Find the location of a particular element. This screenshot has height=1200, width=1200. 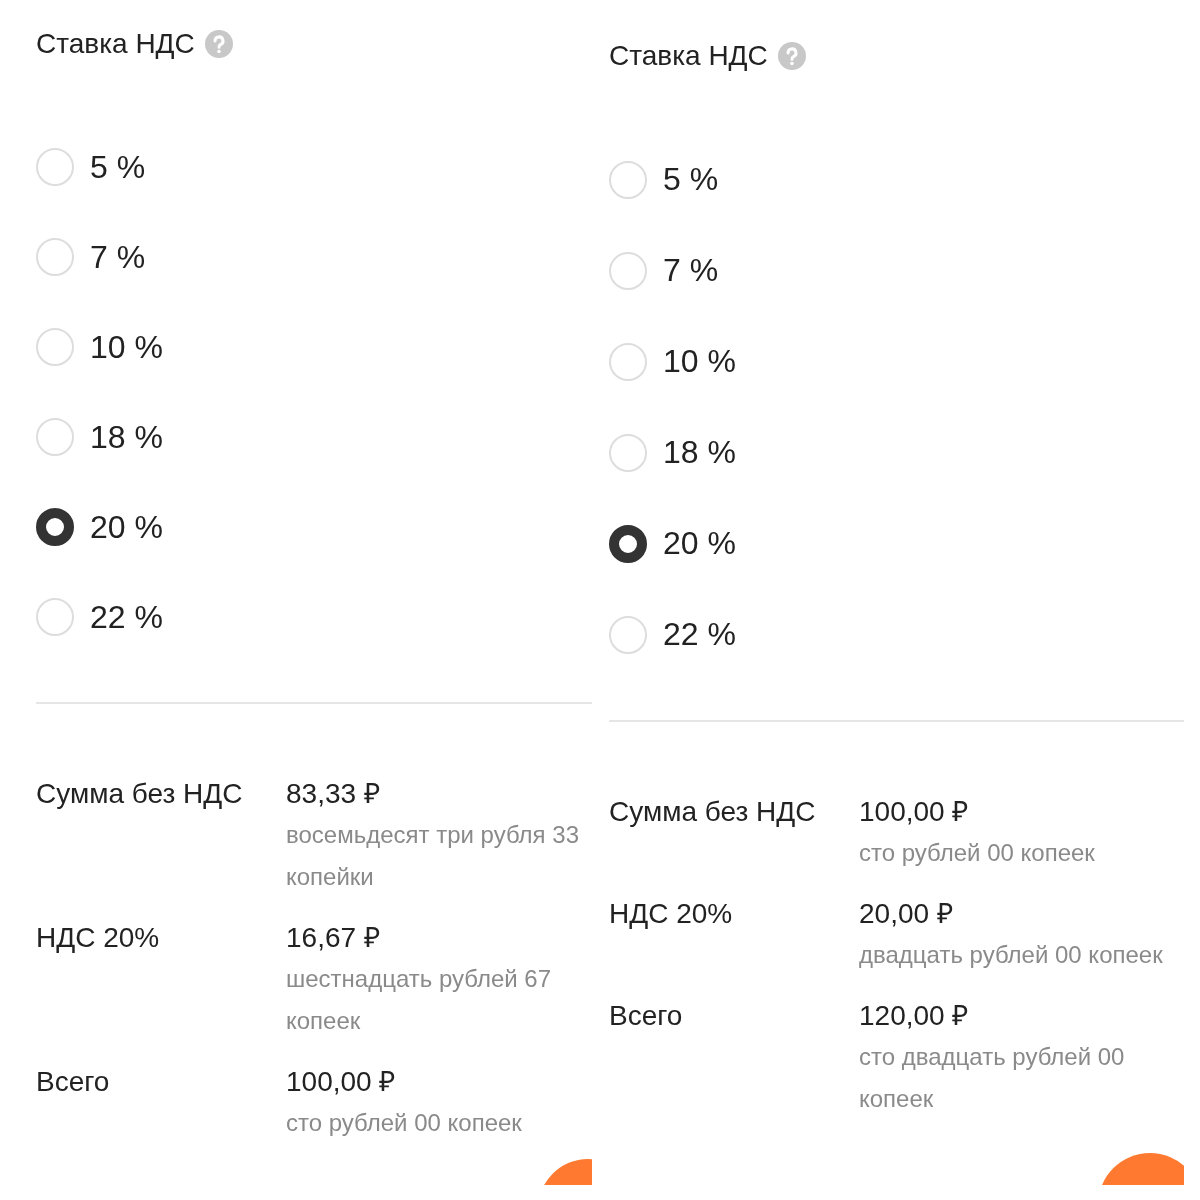

amount-value: 16,67 ₽ is located at coordinates (333, 938).